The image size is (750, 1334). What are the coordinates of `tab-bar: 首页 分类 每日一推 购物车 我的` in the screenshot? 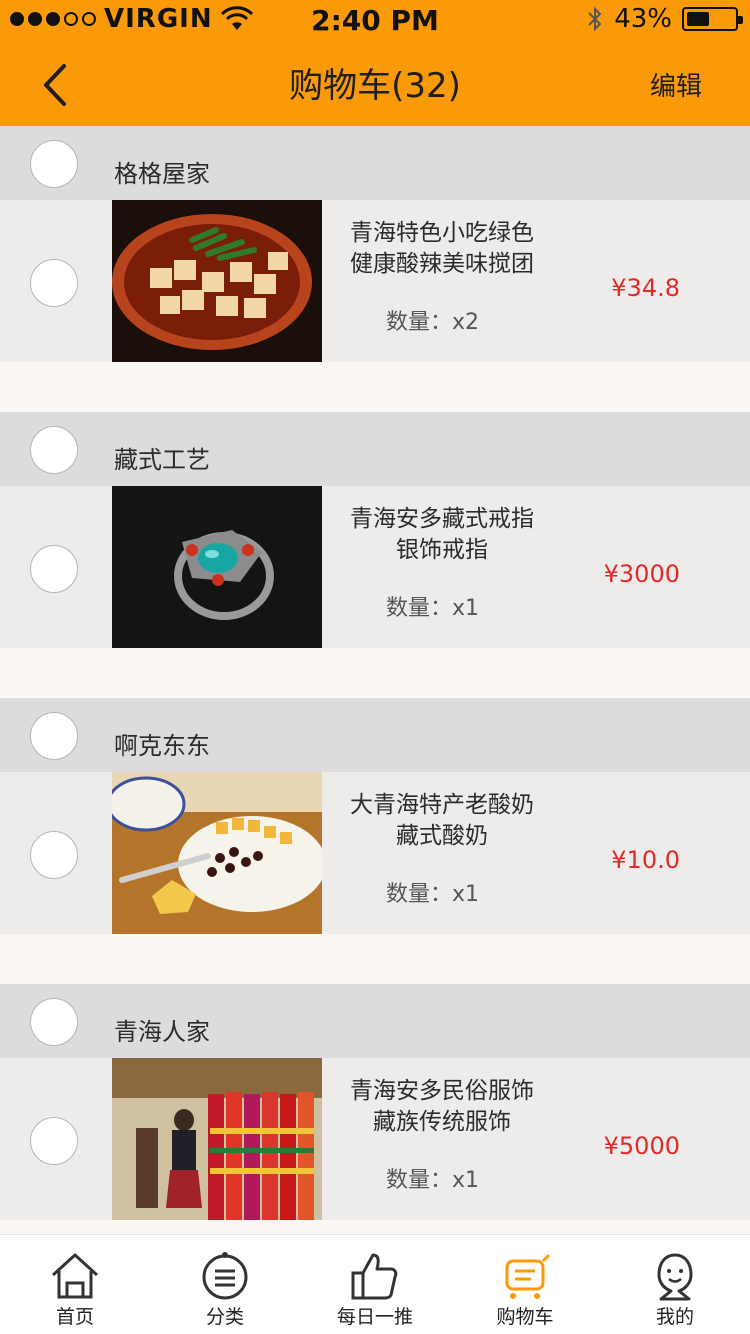 It's located at (375, 1284).